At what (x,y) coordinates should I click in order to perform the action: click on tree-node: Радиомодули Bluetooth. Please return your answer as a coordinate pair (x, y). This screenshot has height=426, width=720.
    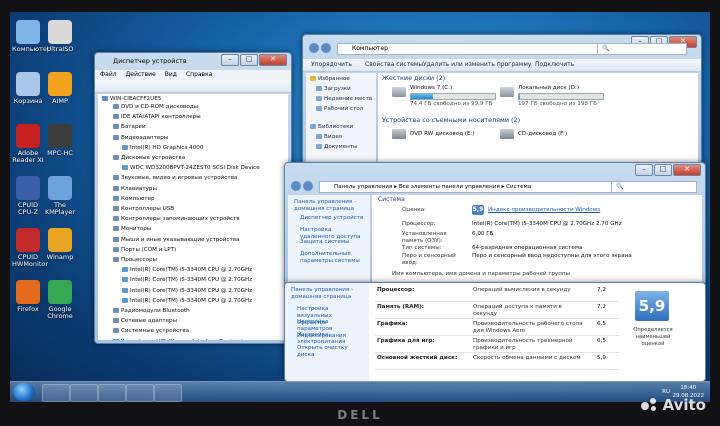
    Looking at the image, I should click on (151, 311).